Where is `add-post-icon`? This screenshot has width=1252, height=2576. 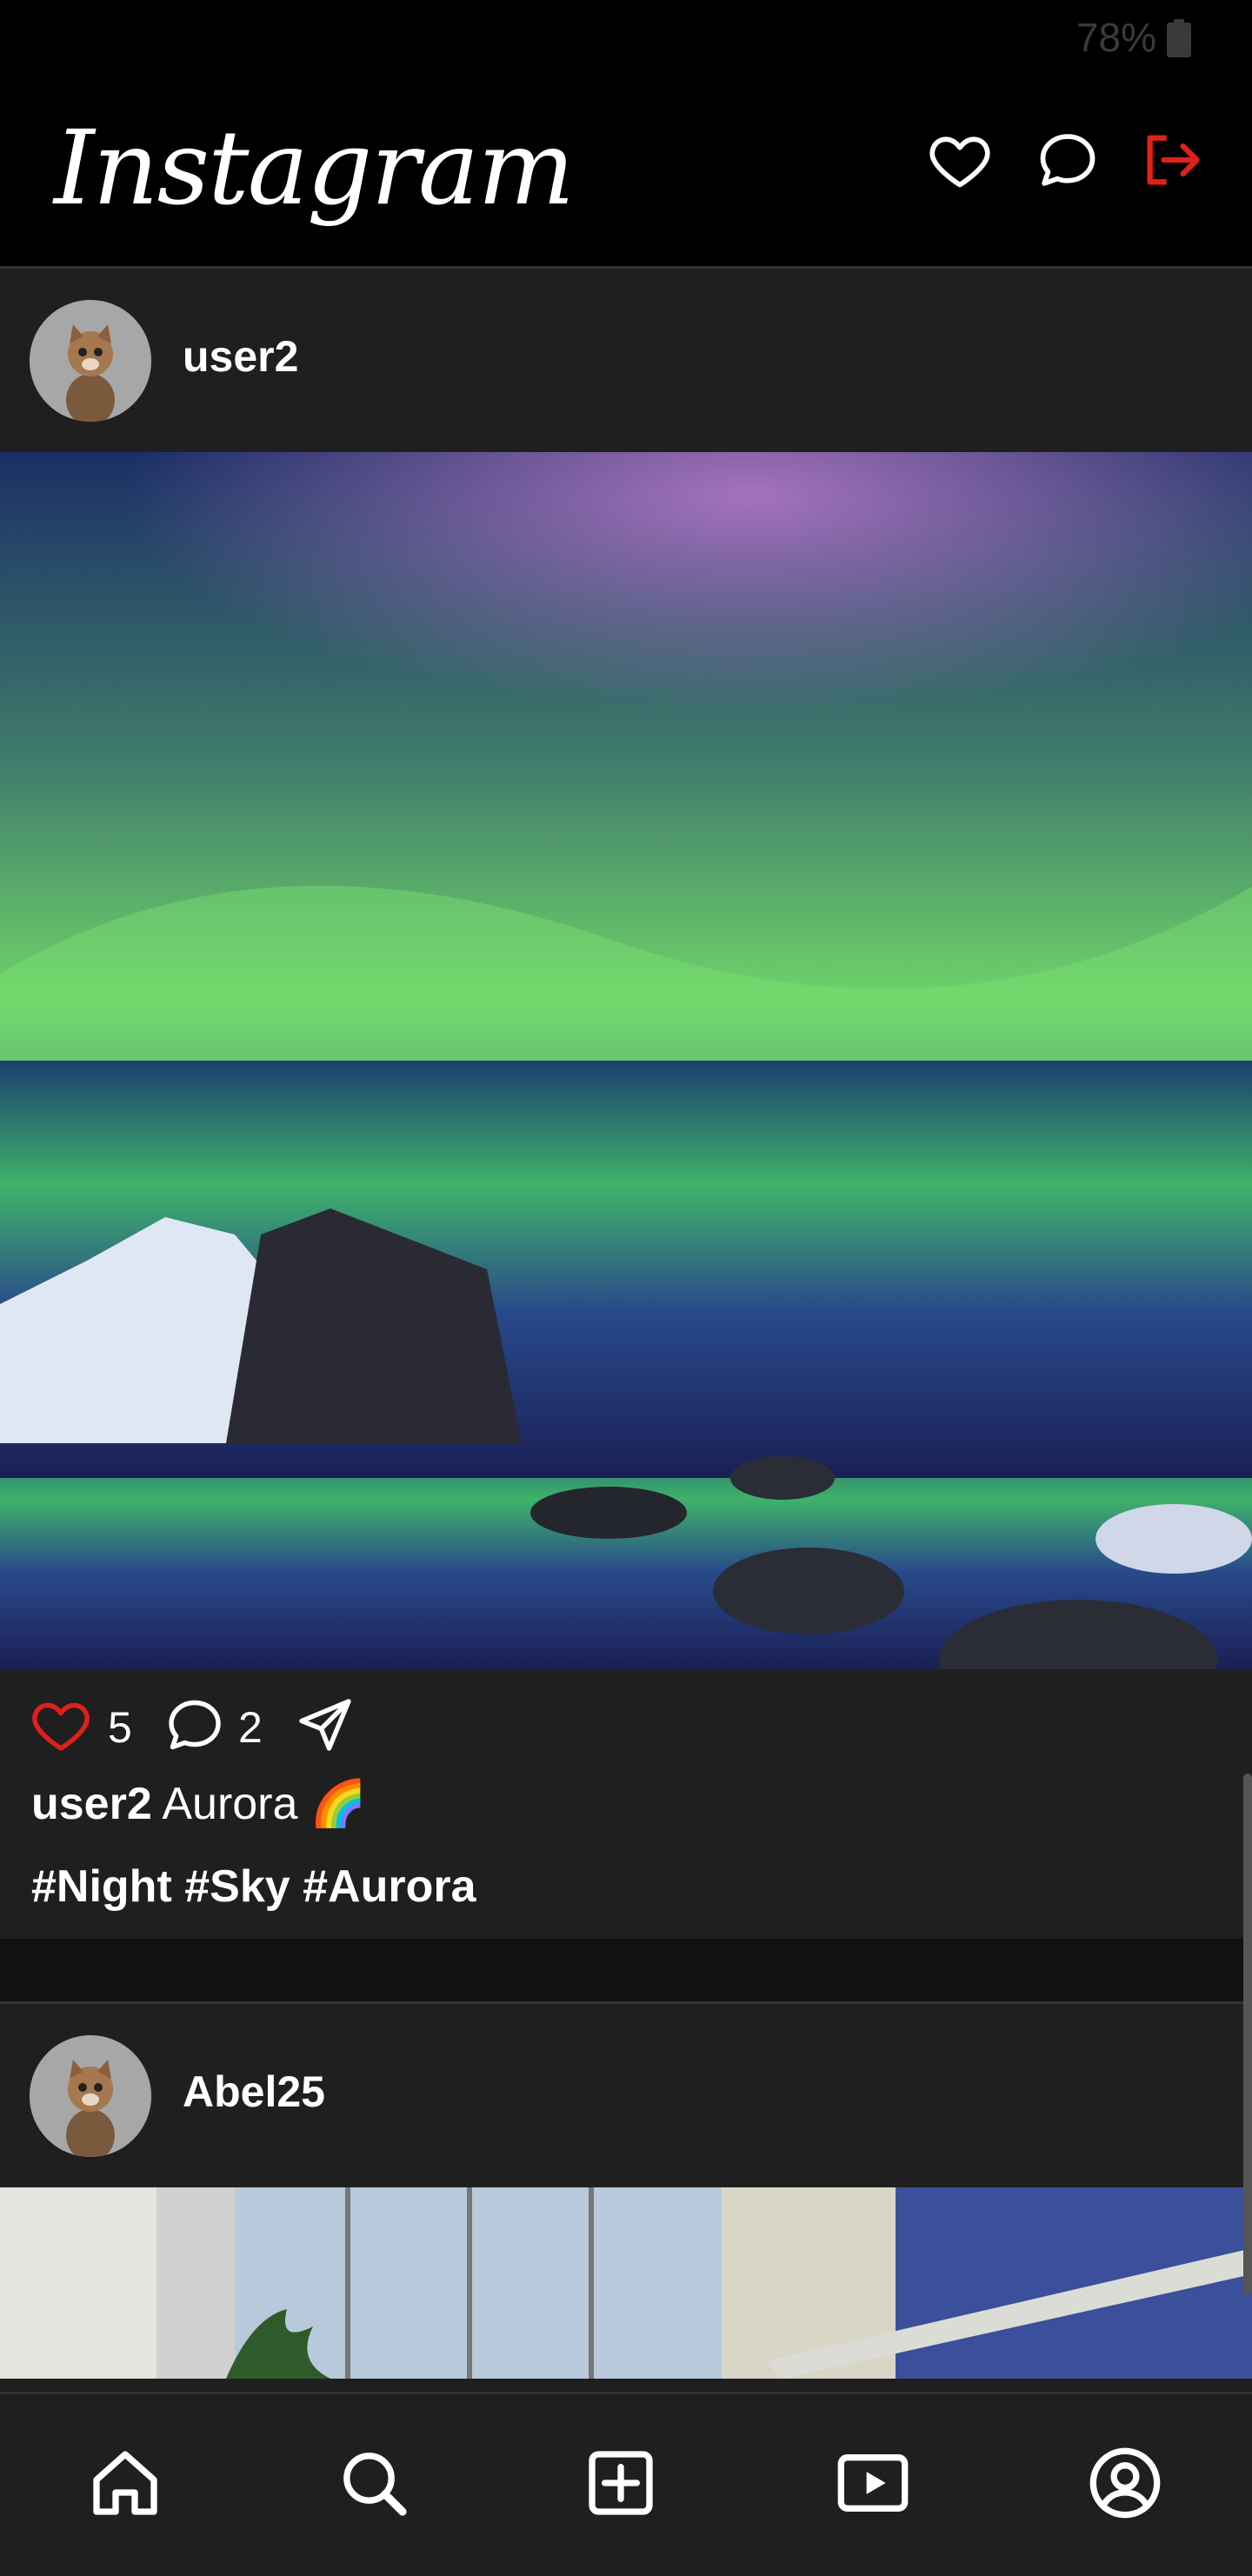
add-post-icon is located at coordinates (621, 2483).